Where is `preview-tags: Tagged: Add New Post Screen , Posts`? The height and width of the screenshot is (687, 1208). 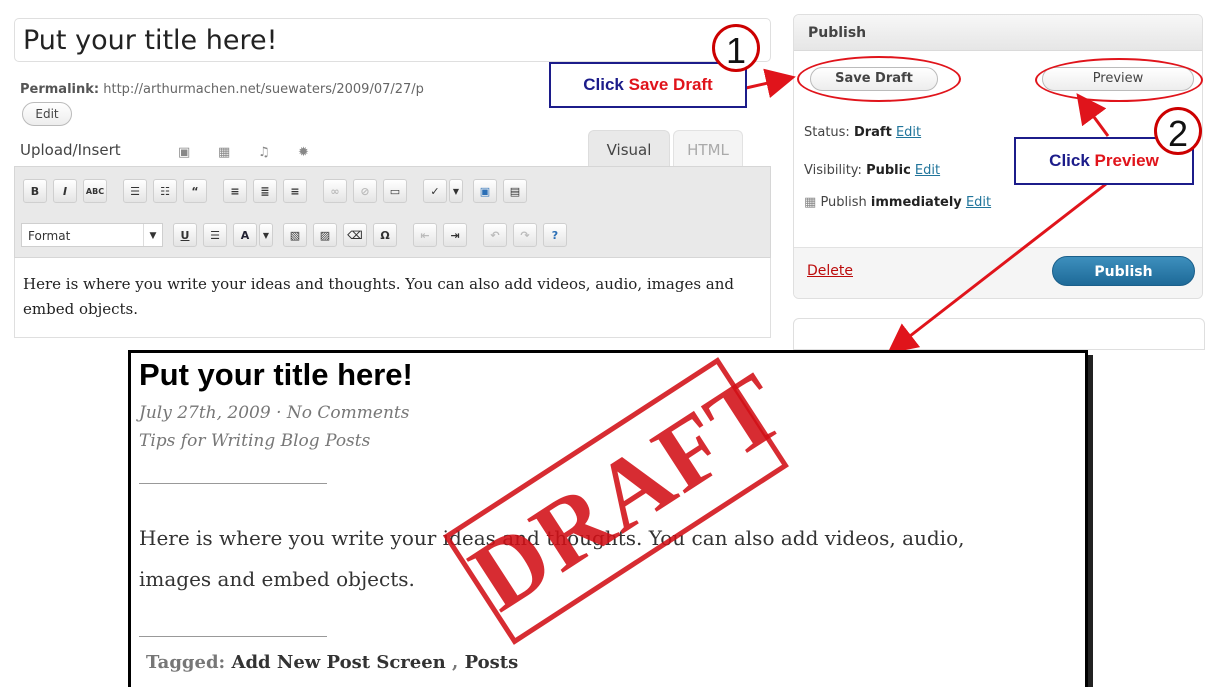 preview-tags: Tagged: Add New Post Screen , Posts is located at coordinates (332, 662).